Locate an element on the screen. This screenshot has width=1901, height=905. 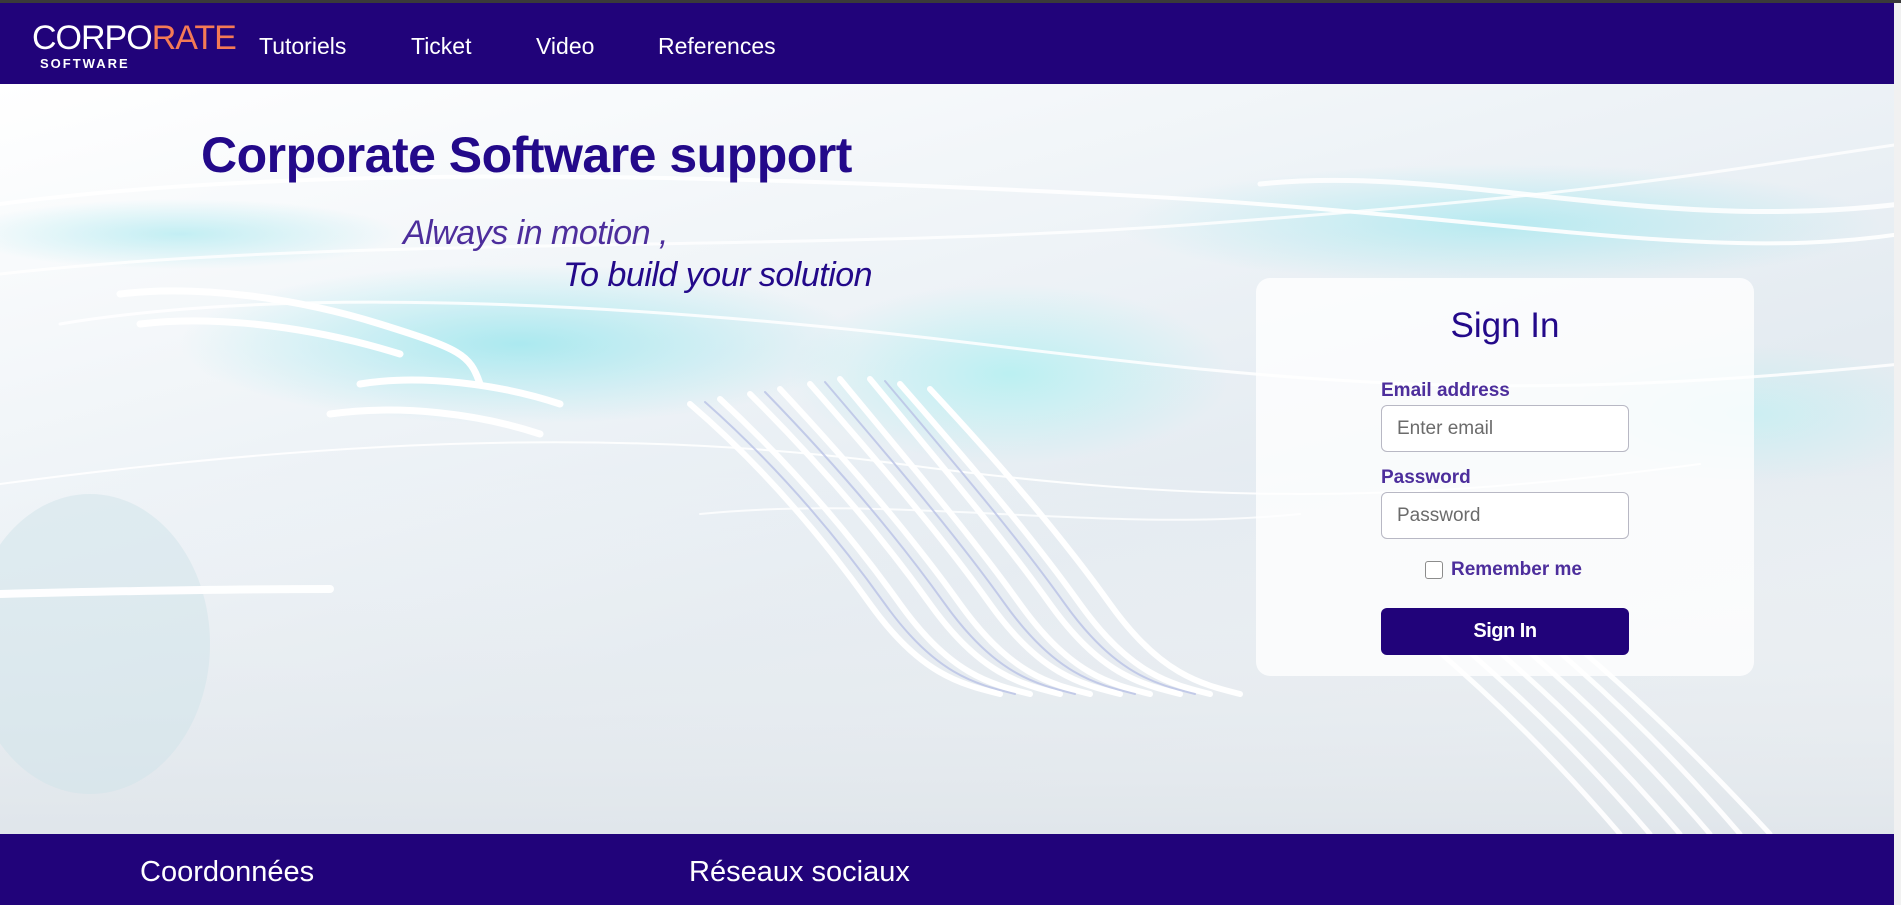
logo-wordmark-part1: CORPO is located at coordinates (92, 38).